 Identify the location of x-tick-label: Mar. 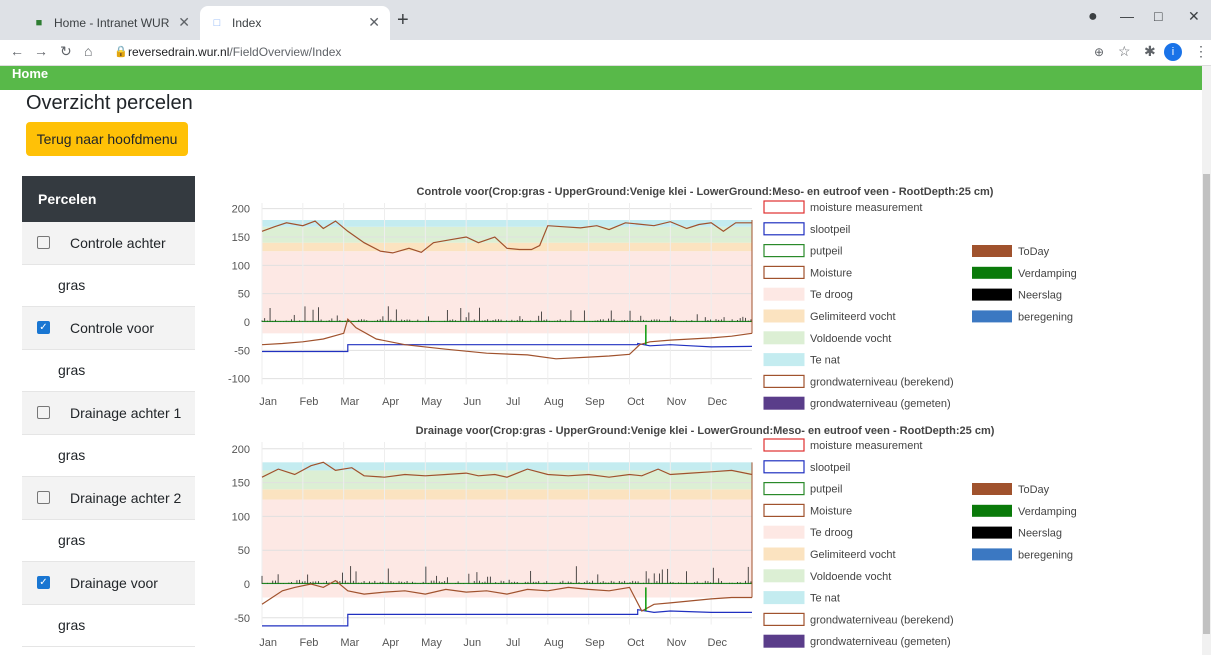
(349, 643).